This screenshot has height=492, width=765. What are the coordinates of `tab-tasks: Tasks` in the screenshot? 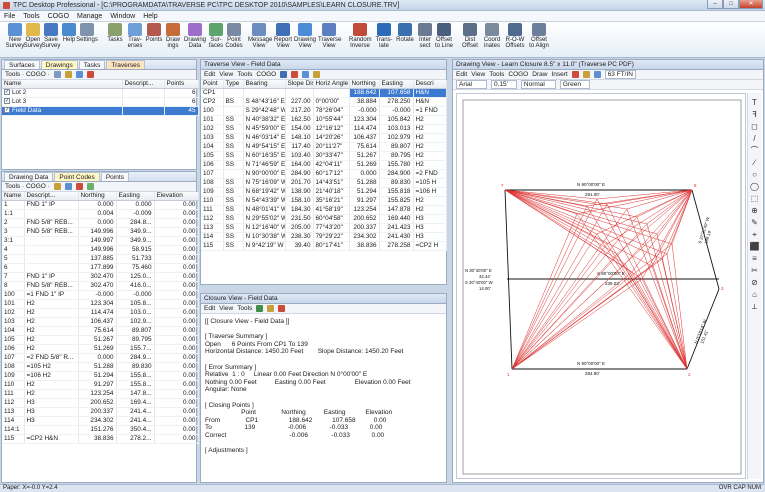 It's located at (92, 64).